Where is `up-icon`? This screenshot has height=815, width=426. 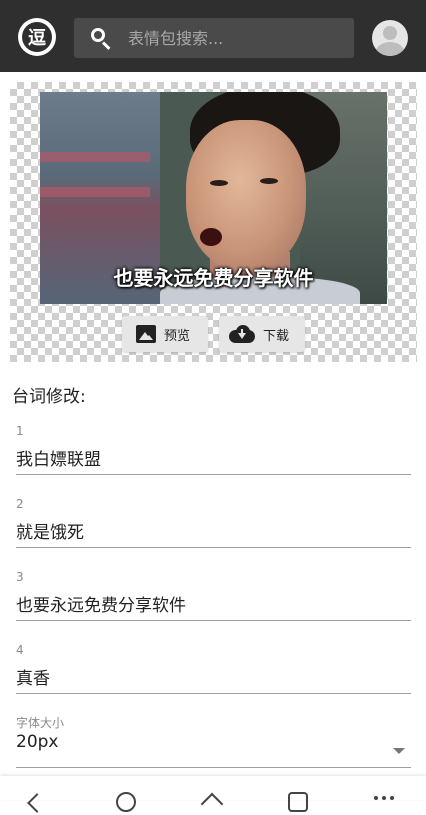
up-icon is located at coordinates (212, 803).